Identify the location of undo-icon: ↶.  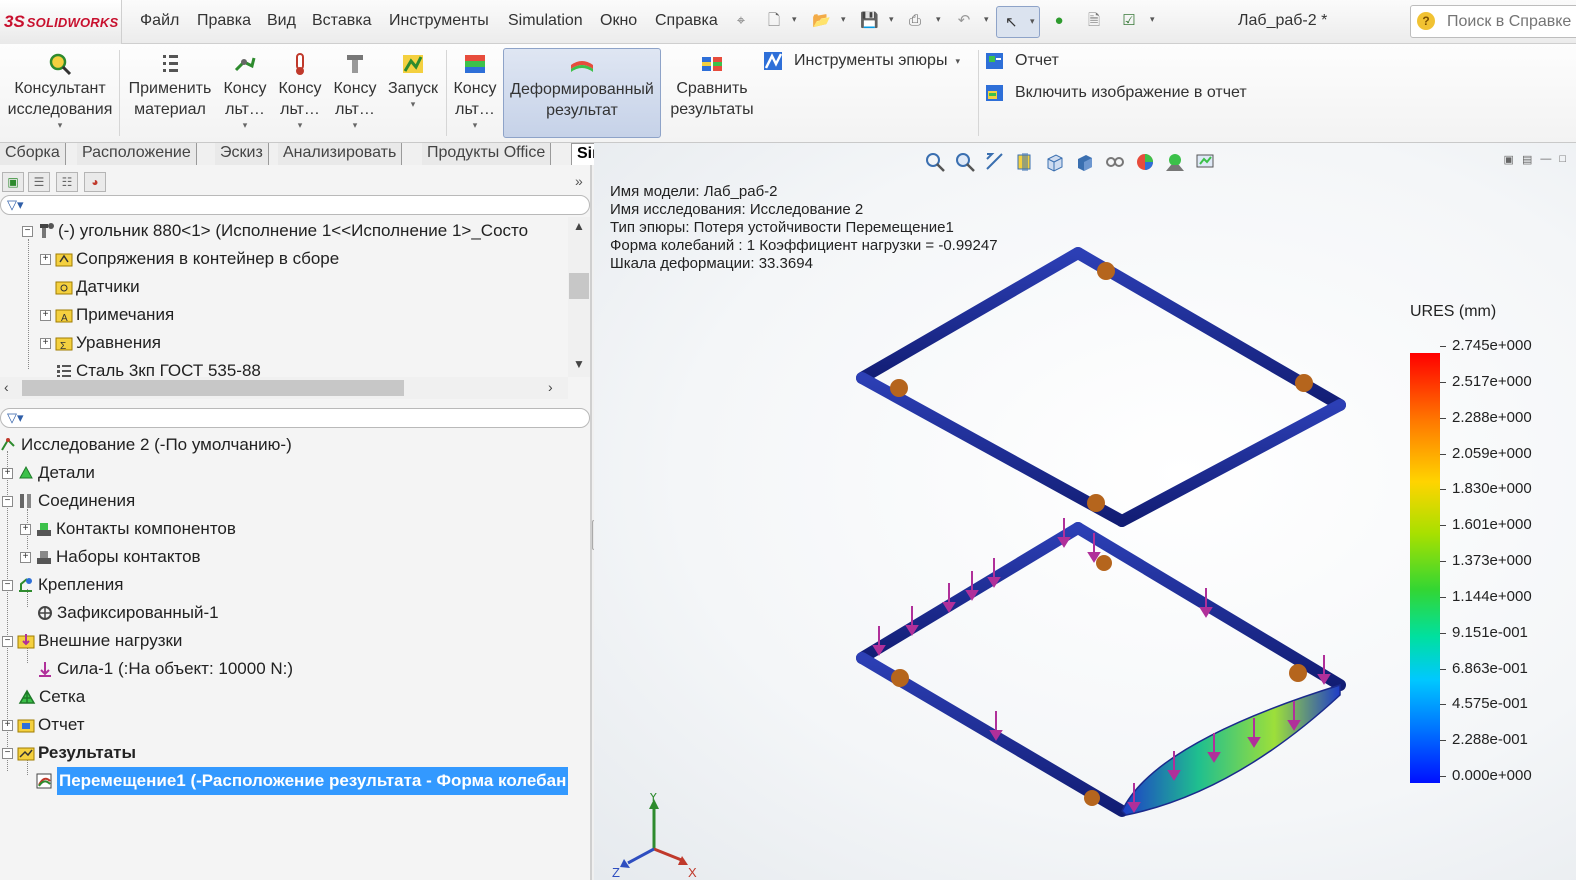
(964, 21).